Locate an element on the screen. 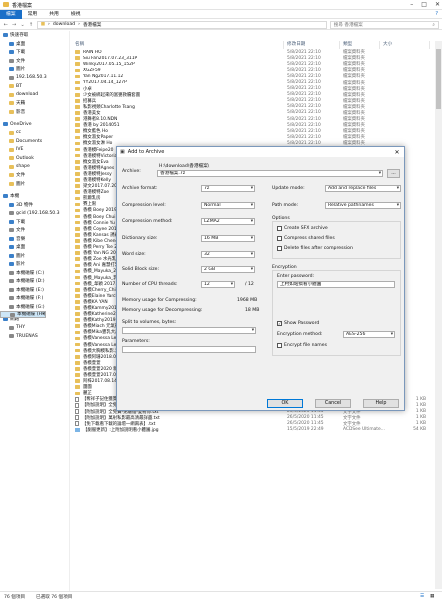  column-date: 修改日期 is located at coordinates (312, 45).